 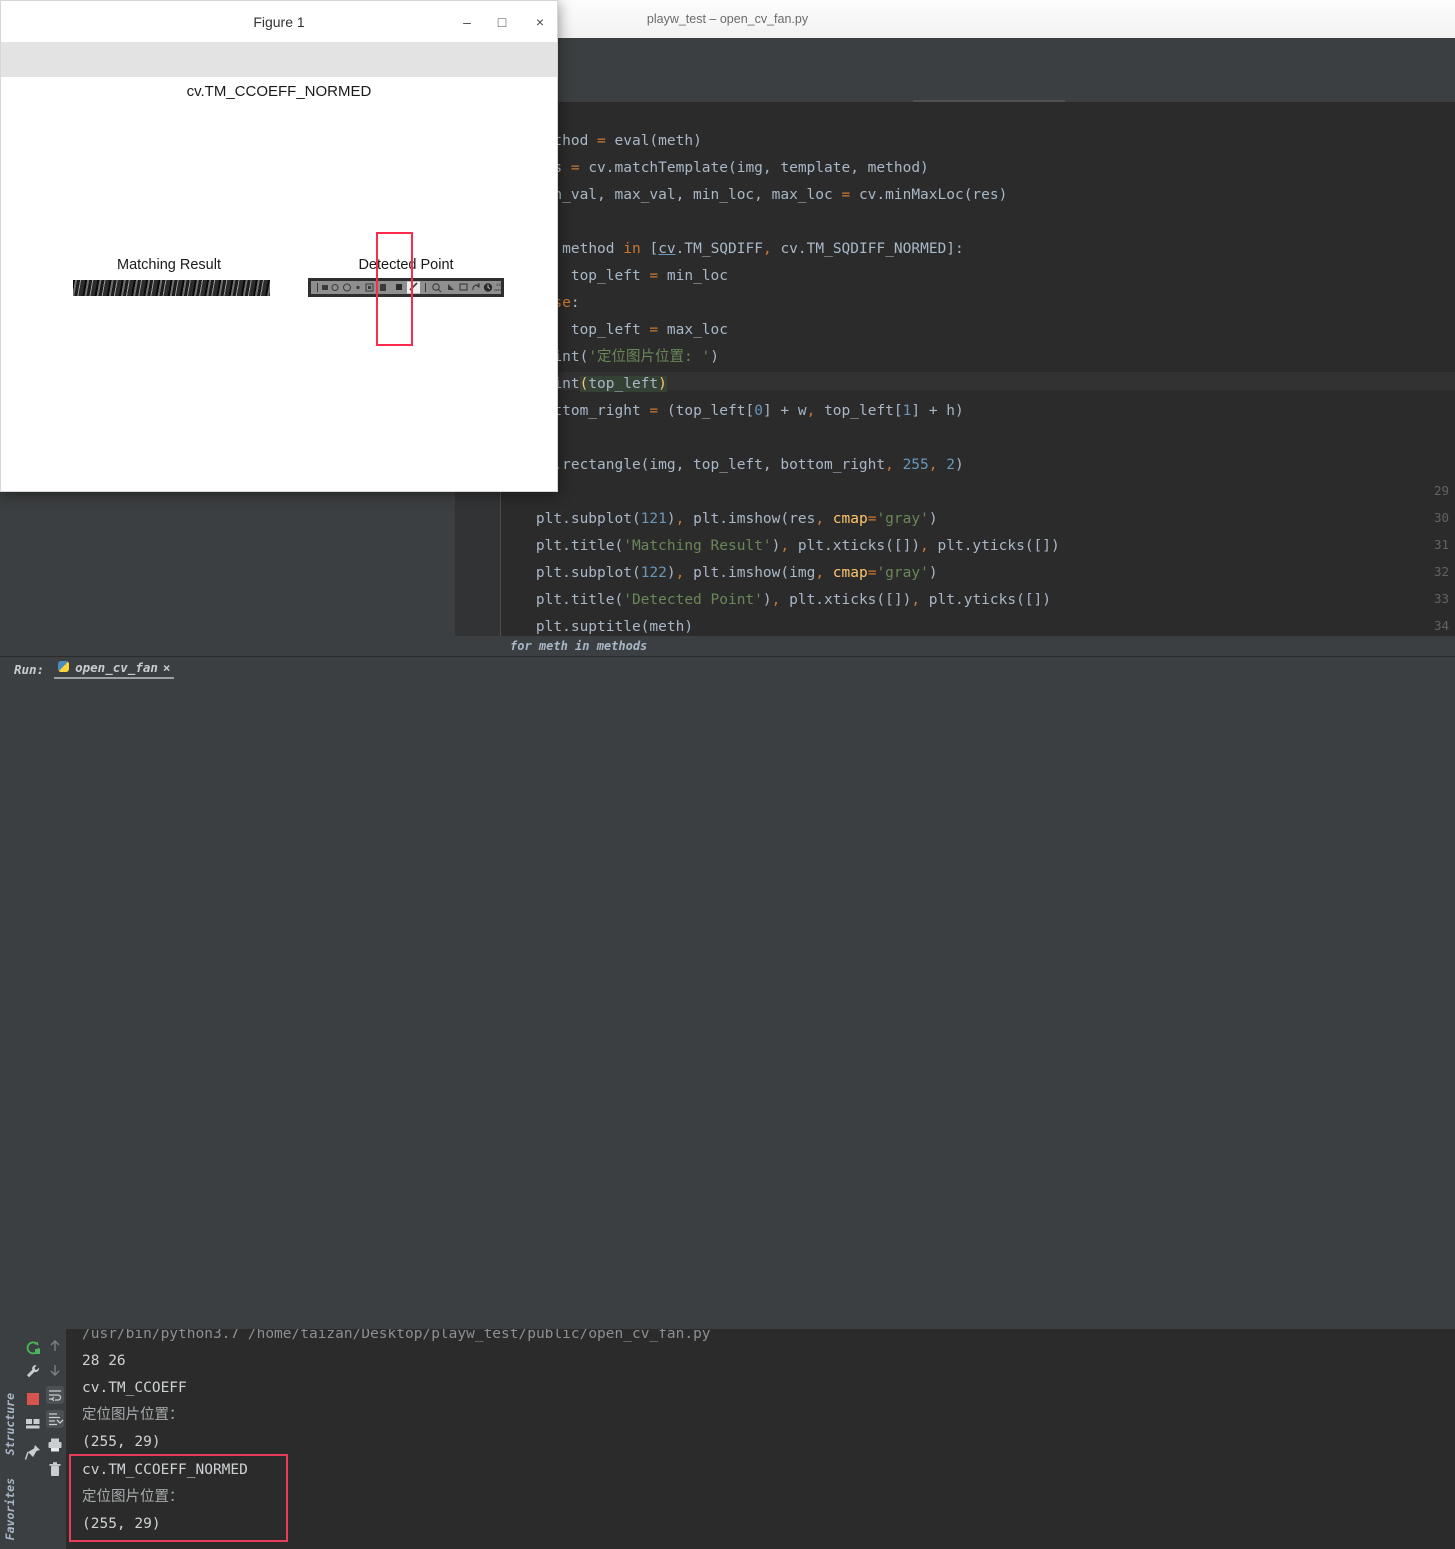 What do you see at coordinates (55, 1346) in the screenshot?
I see `scroll-up-icon` at bounding box center [55, 1346].